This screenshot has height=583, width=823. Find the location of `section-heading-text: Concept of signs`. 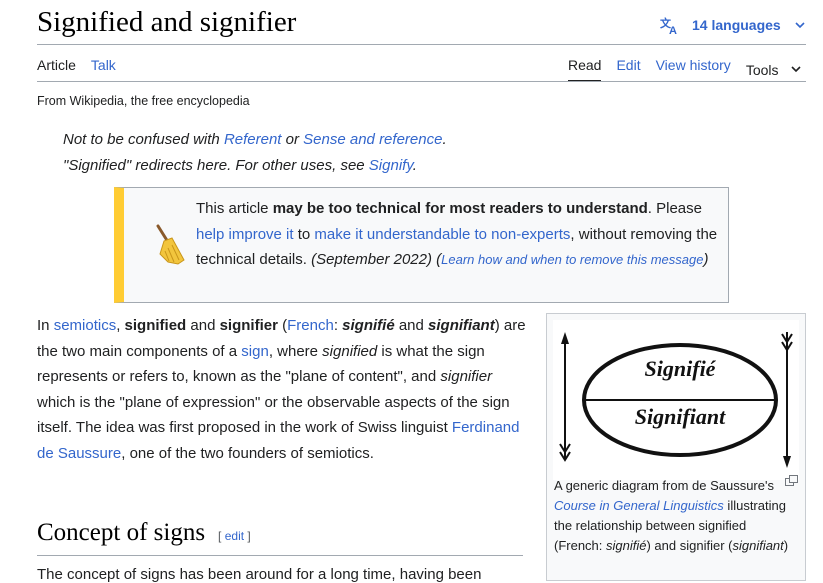

section-heading-text: Concept of signs is located at coordinates (121, 532).